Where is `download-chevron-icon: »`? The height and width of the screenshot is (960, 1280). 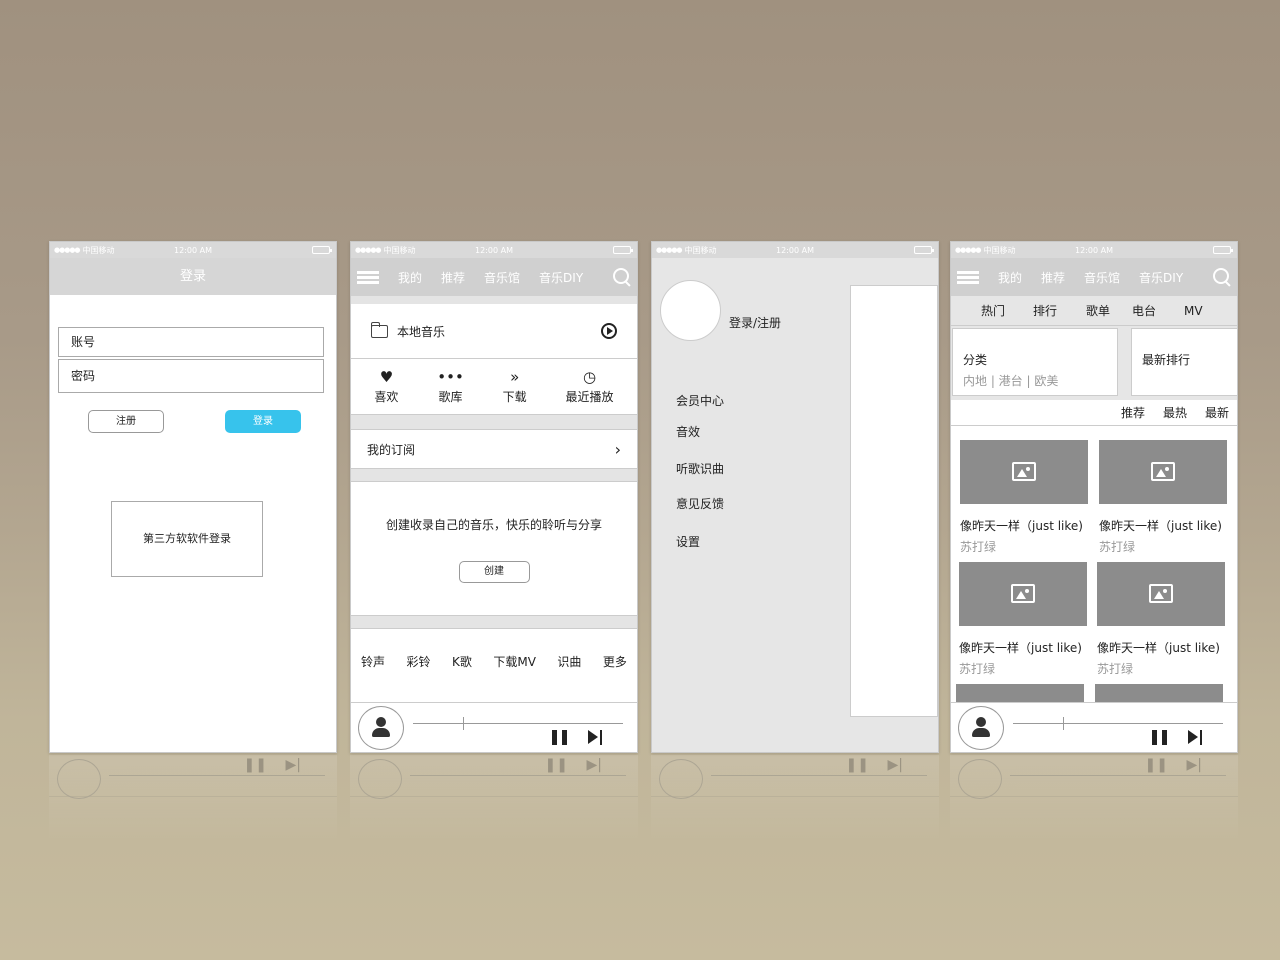
download-chevron-icon: » is located at coordinates (515, 376).